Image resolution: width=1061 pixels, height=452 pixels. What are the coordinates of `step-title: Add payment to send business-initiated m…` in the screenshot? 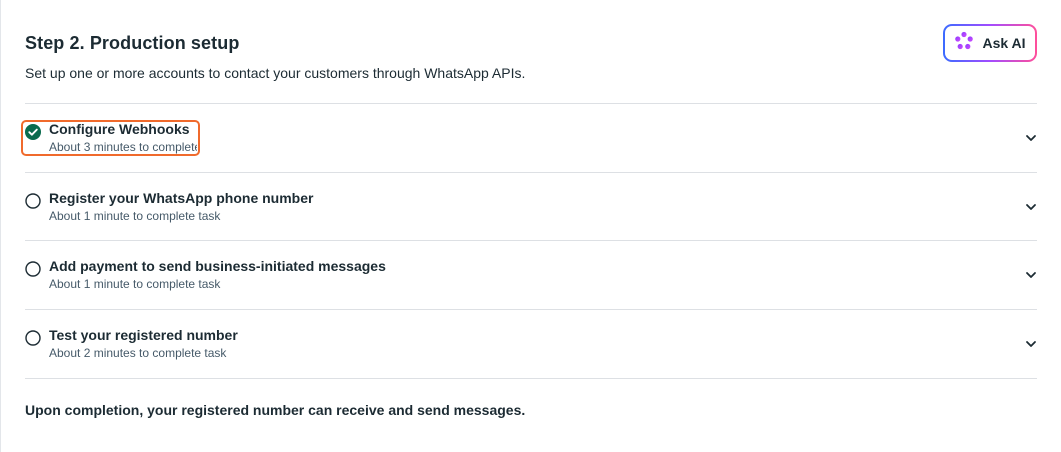 It's located at (217, 266).